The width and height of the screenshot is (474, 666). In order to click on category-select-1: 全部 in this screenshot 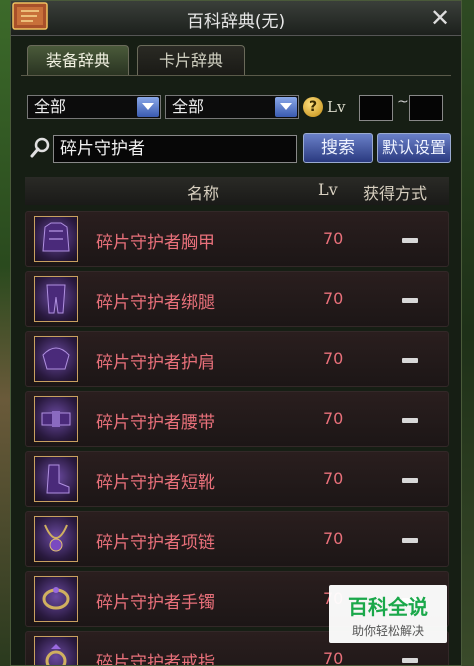, I will do `click(94, 107)`.